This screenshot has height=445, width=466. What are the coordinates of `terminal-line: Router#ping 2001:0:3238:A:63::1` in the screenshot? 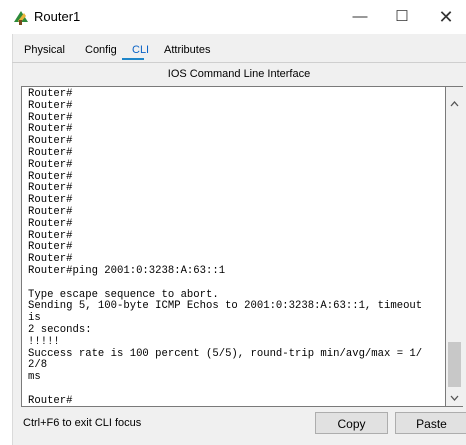 It's located at (127, 270).